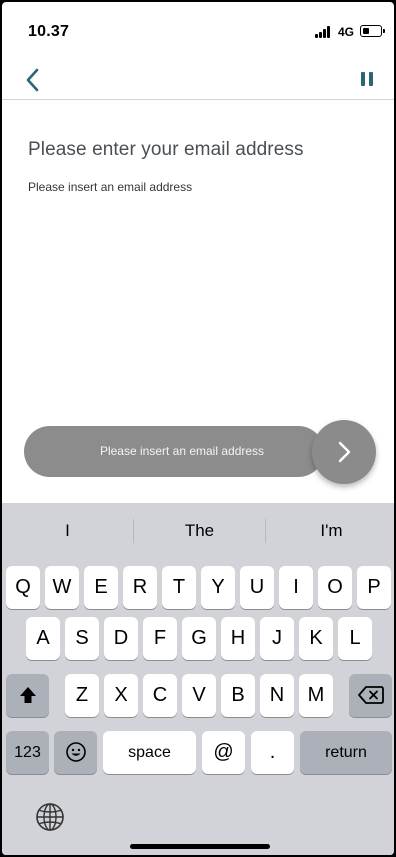  What do you see at coordinates (374, 587) in the screenshot?
I see `key-p: P` at bounding box center [374, 587].